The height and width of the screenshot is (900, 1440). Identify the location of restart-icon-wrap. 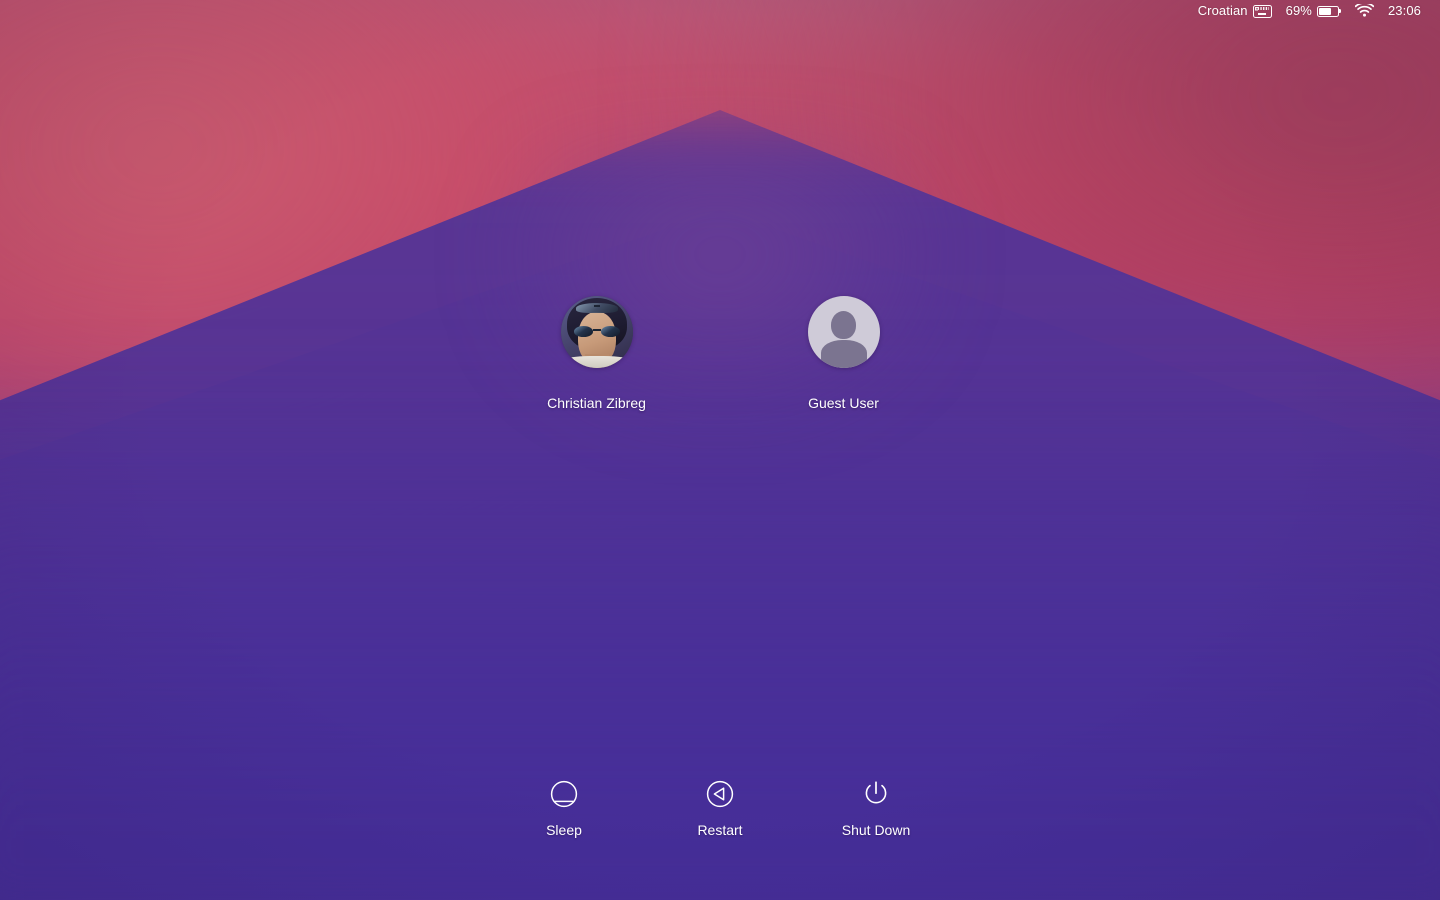
(720, 794).